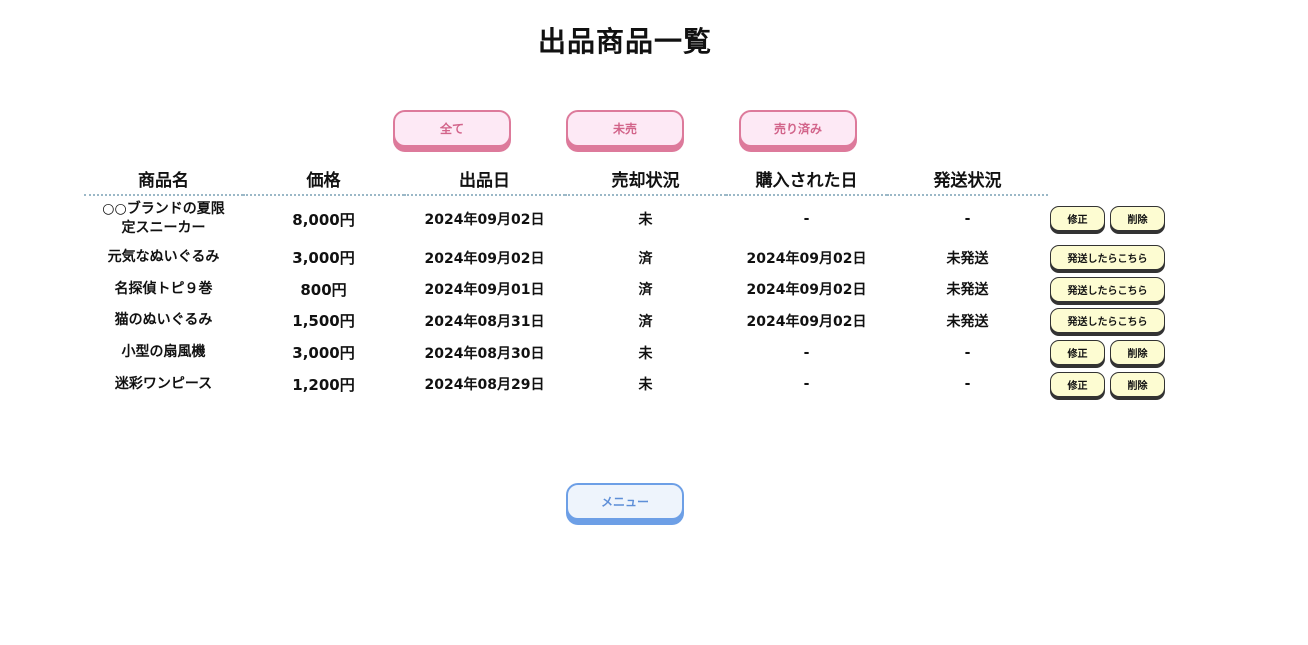 Image resolution: width=1308 pixels, height=645 pixels. What do you see at coordinates (163, 352) in the screenshot?
I see `item-name: 小型の扇風機` at bounding box center [163, 352].